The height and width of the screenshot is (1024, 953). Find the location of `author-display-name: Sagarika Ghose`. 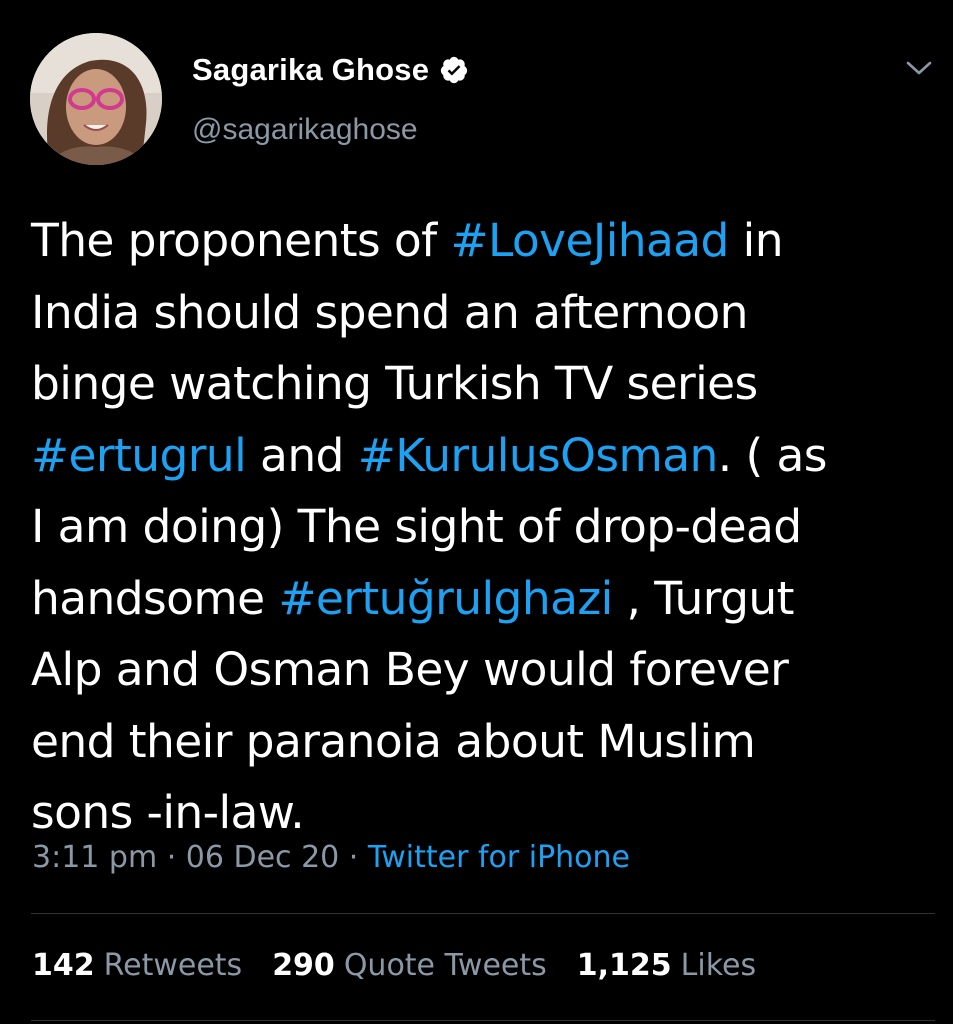

author-display-name: Sagarika Ghose is located at coordinates (310, 70).